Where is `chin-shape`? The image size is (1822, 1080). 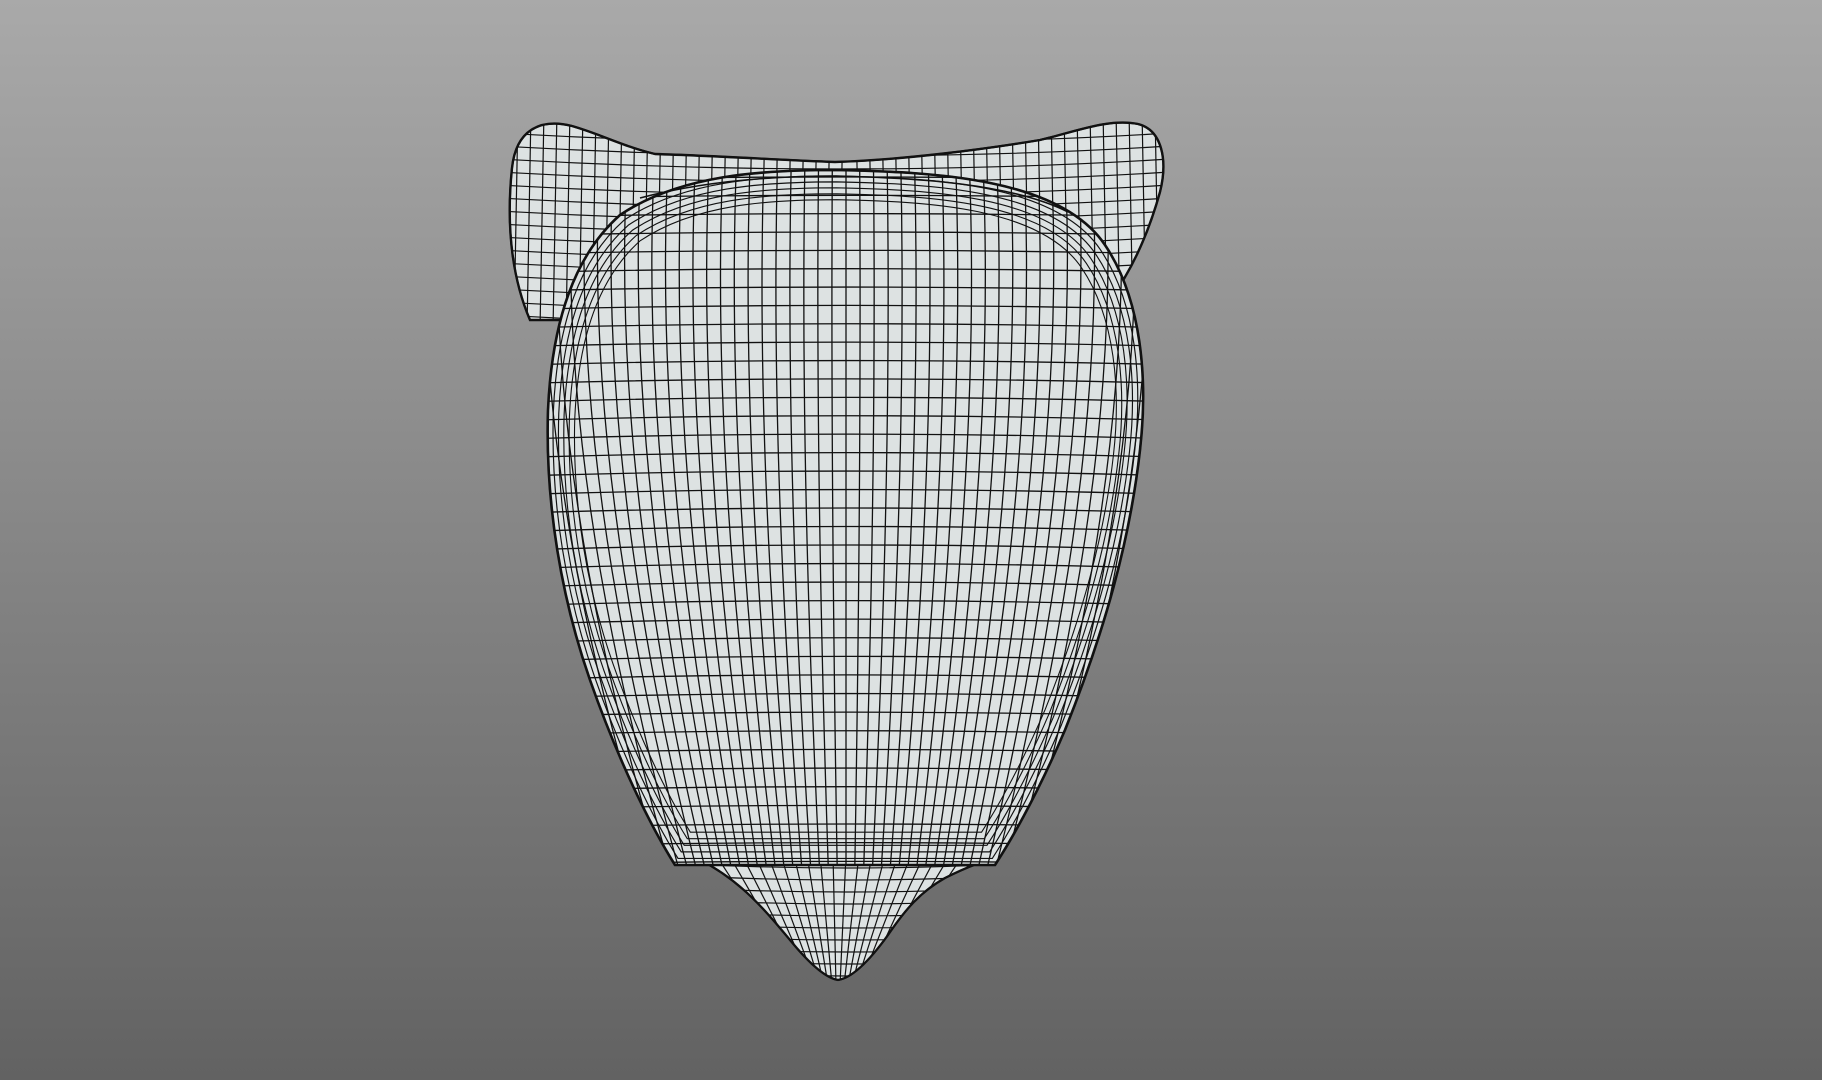 chin-shape is located at coordinates (849, 919).